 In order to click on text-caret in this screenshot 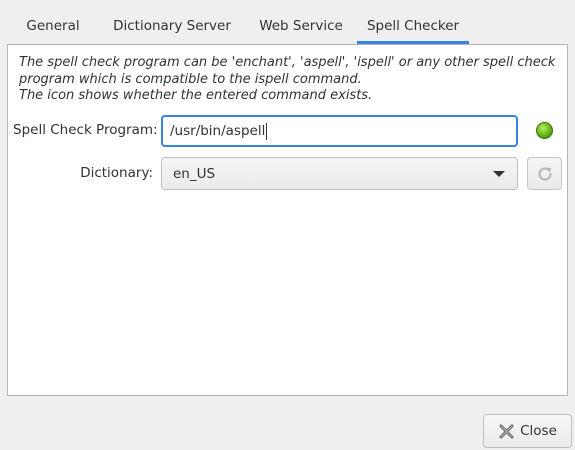, I will do `click(267, 131)`.